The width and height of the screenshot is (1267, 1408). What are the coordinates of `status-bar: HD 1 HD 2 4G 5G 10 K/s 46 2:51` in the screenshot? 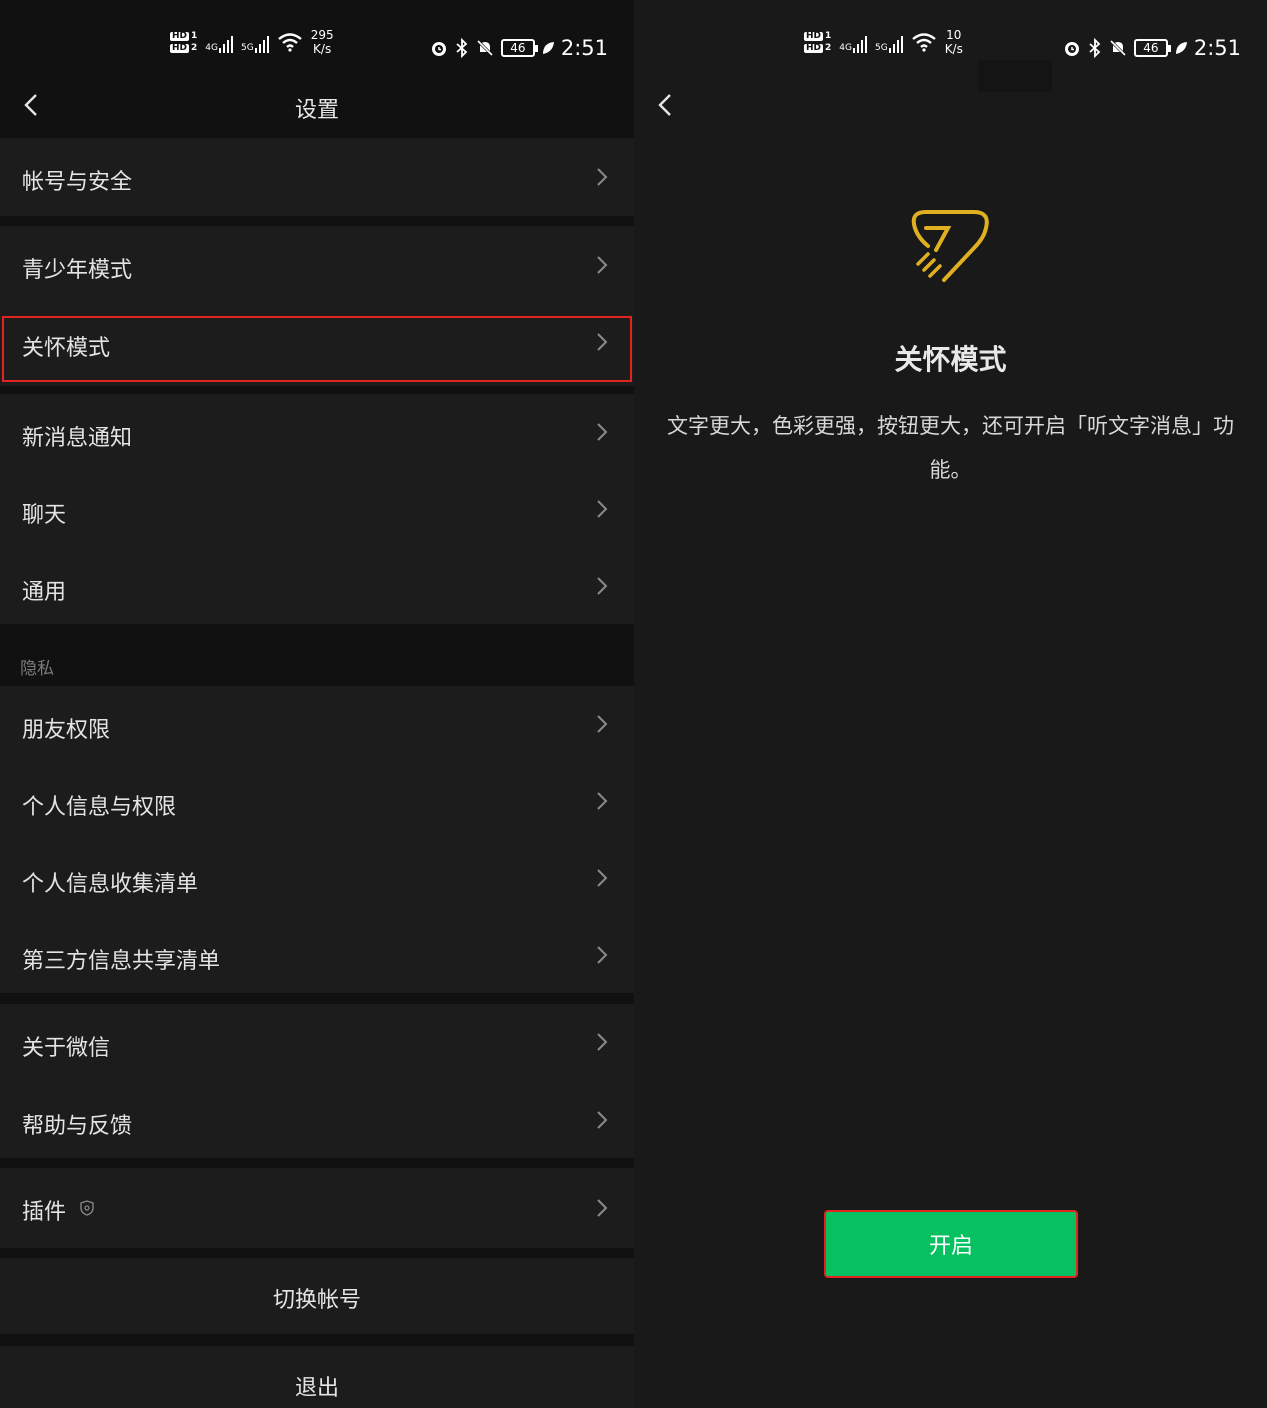 It's located at (950, 60).